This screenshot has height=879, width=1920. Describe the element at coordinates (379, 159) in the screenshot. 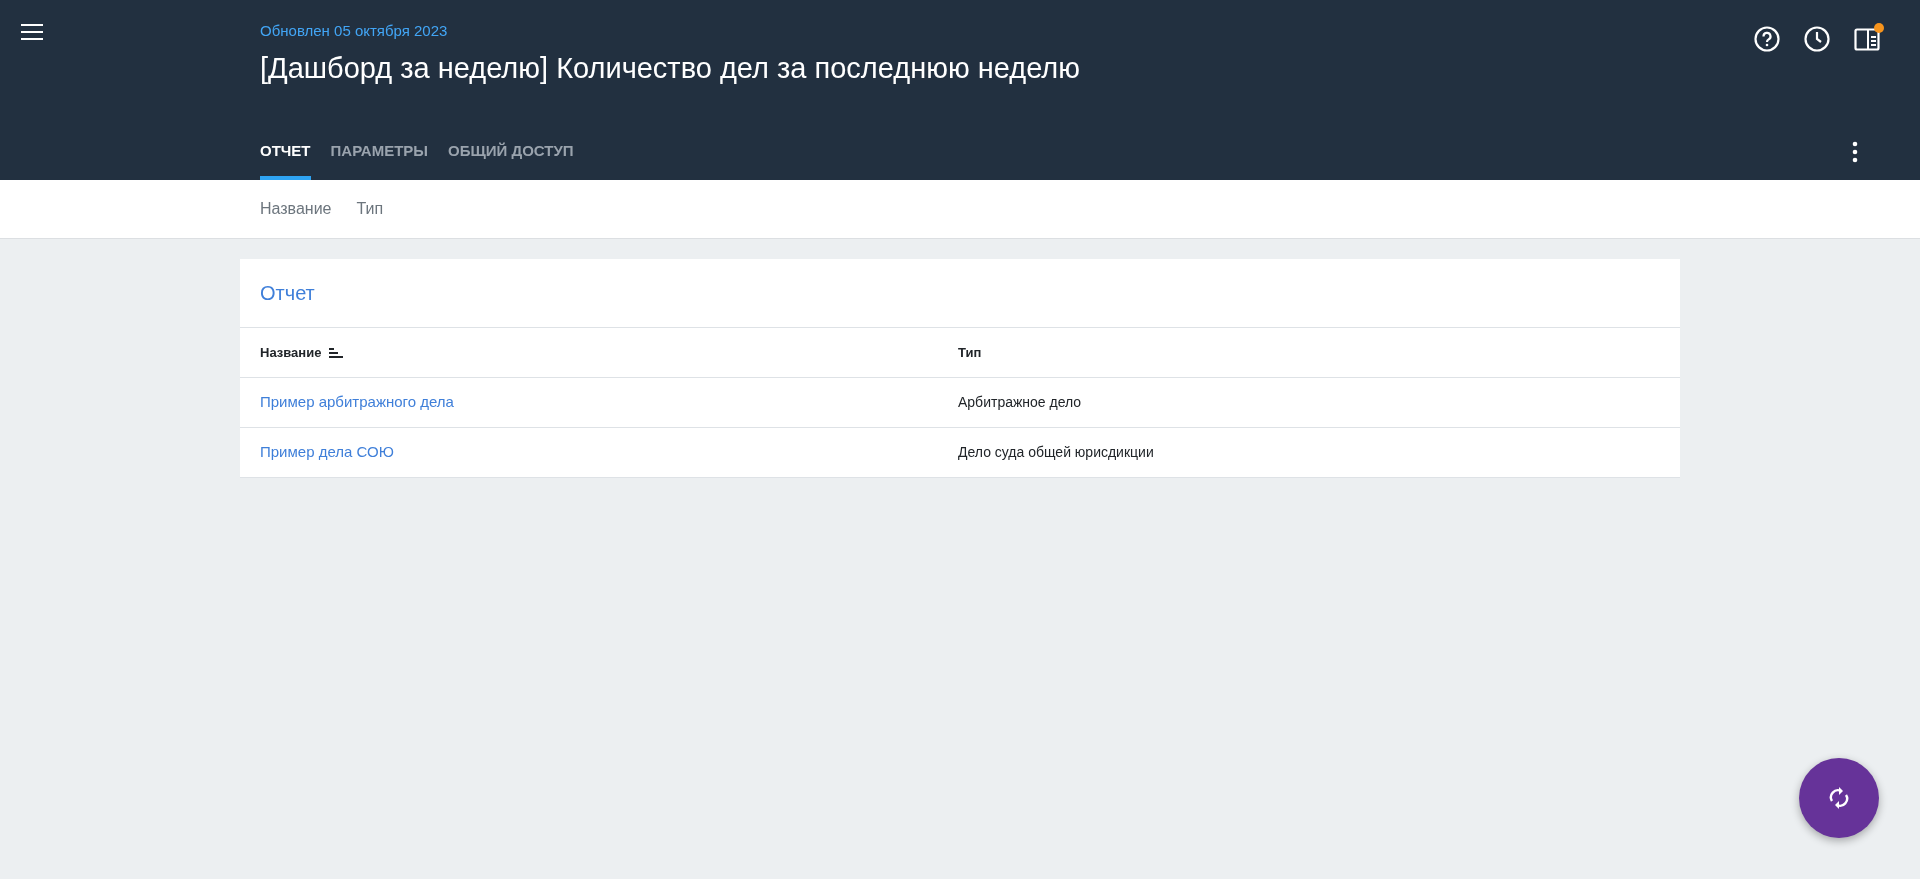

I see `tab: ПАРАМЕТРЫ` at that location.